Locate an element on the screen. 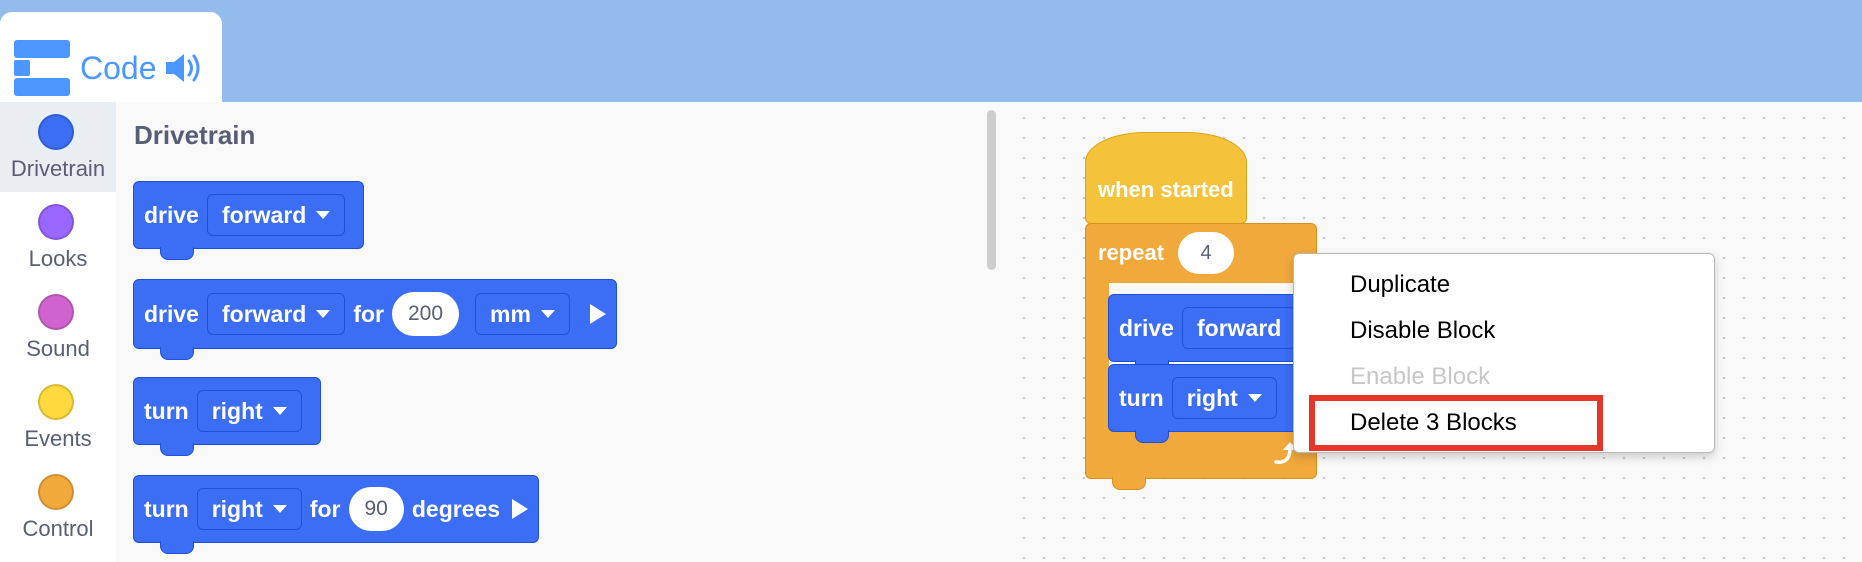 This screenshot has height=562, width=1862. category-sidebar: Drivetrain Looks Sound Events Control is located at coordinates (58, 332).